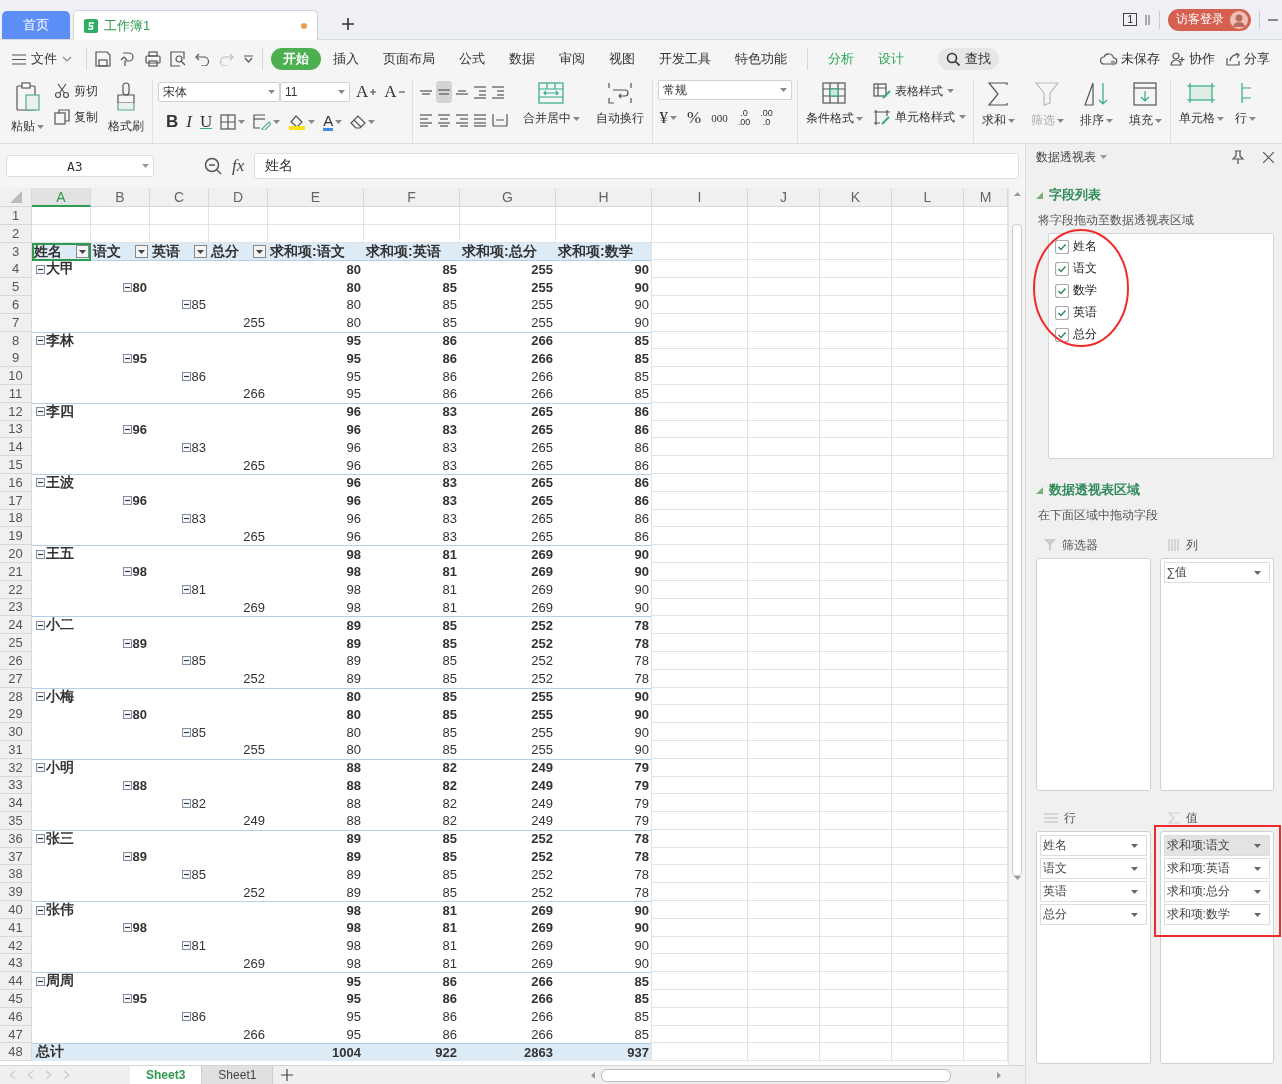 This screenshot has width=1282, height=1084. What do you see at coordinates (572, 59) in the screenshot?
I see `ribbon-tab: 审阅` at bounding box center [572, 59].